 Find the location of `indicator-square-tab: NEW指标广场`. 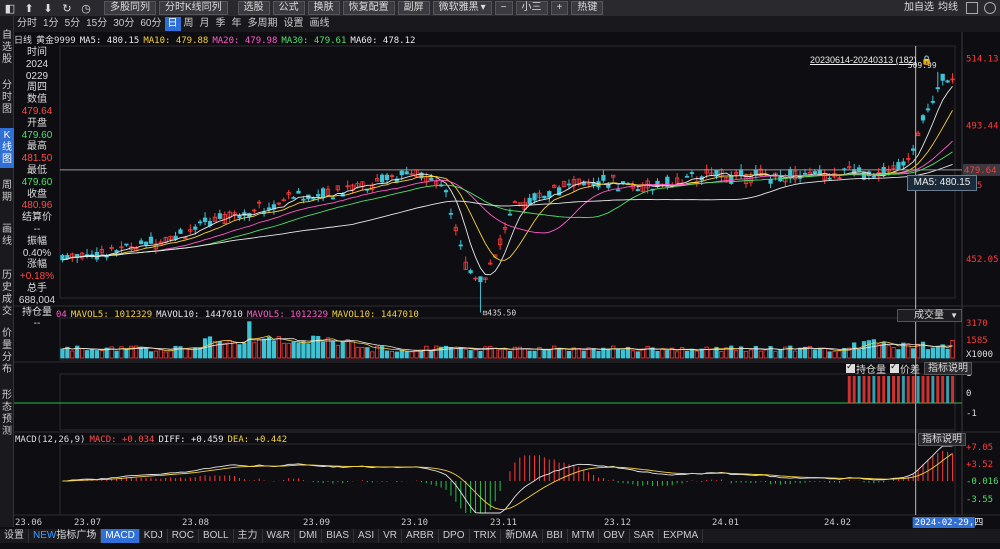

indicator-square-tab: NEW指标广场 is located at coordinates (65, 536).